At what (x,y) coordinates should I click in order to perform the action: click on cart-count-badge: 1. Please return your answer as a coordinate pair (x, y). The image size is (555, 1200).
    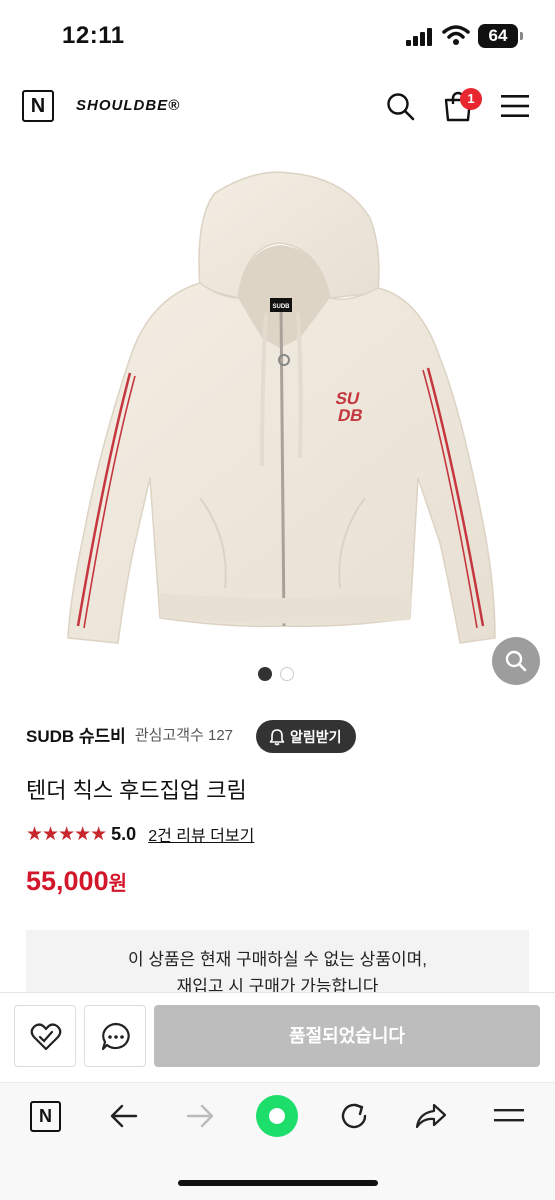
    Looking at the image, I should click on (471, 99).